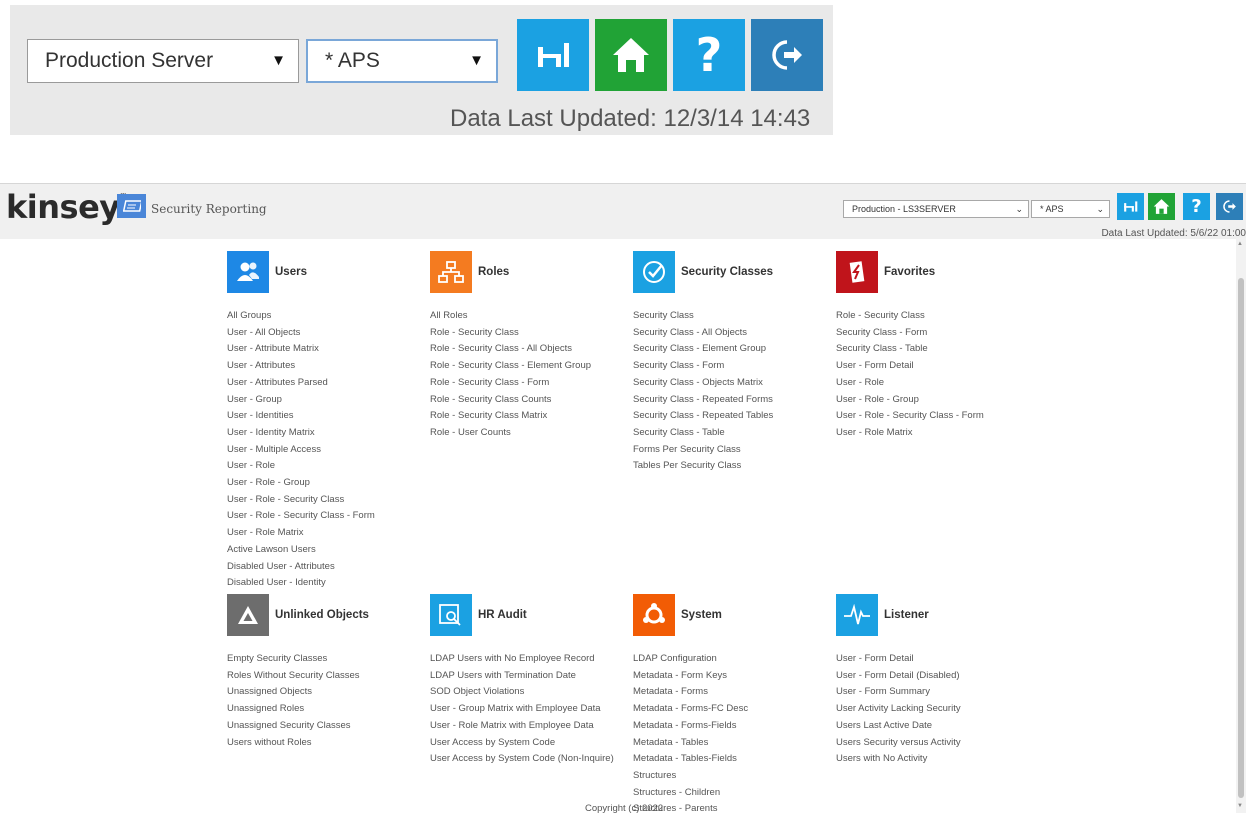 Image resolution: width=1246 pixels, height=813 pixels. I want to click on report-link: Roles Without Security Classes, so click(298, 676).